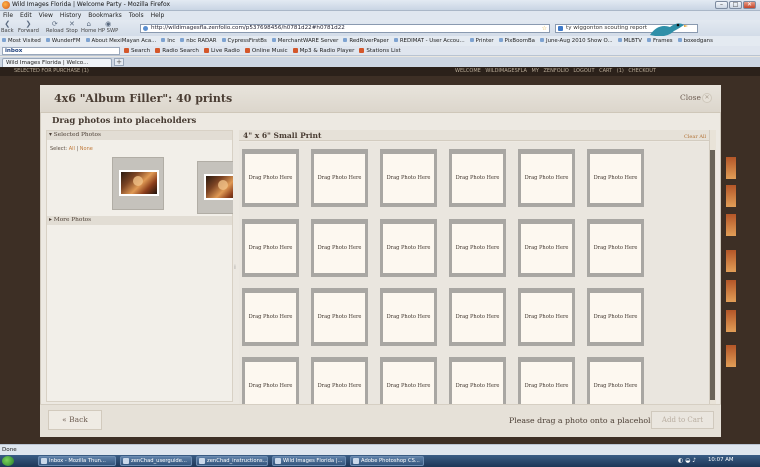 This screenshot has width=760, height=467. I want to click on bookmark-item: PixBoomBa, so click(517, 41).